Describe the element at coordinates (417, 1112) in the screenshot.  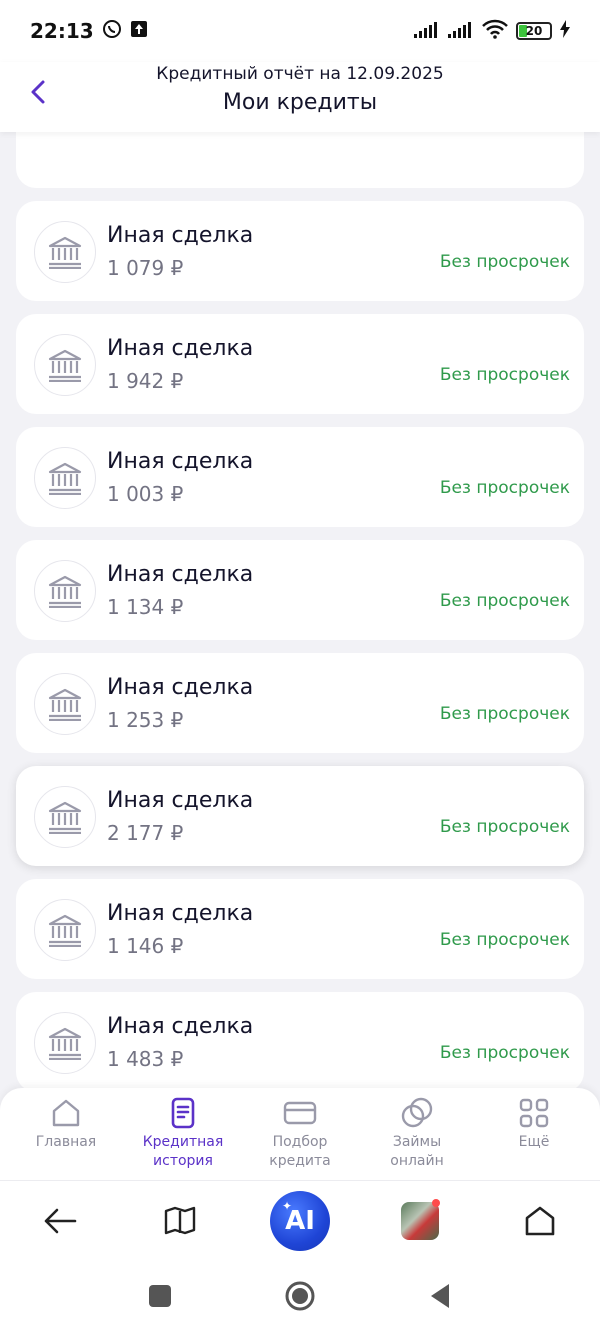
I see `circles-icon` at that location.